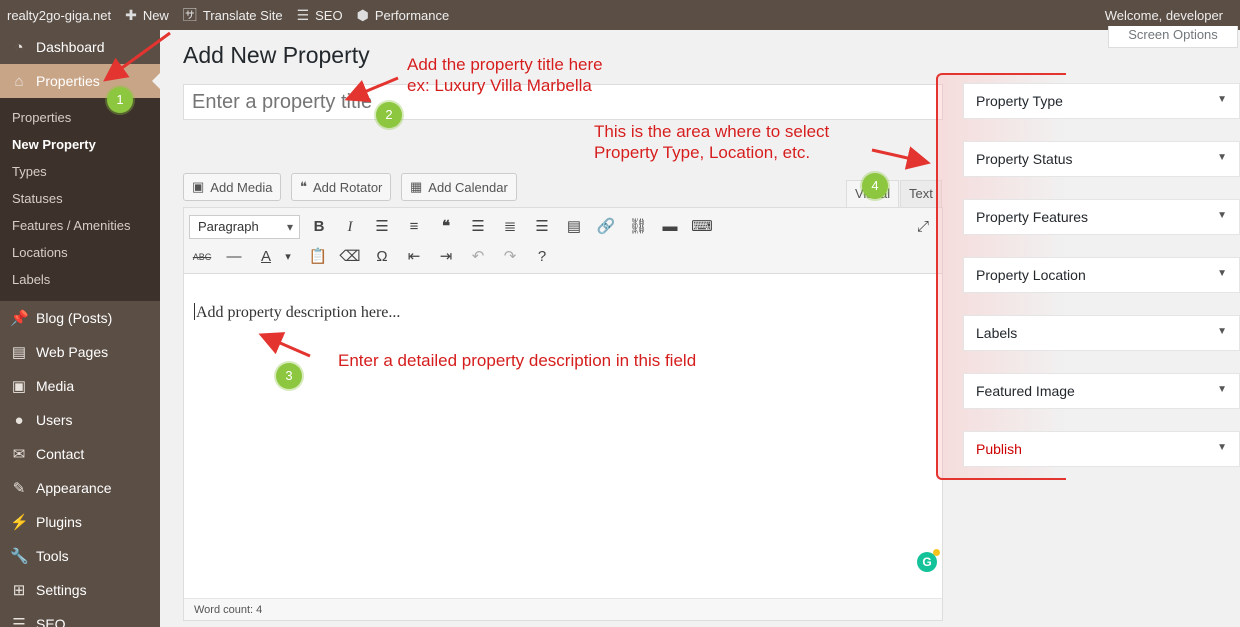  What do you see at coordinates (80, 144) in the screenshot?
I see `submenu-new-property: New Property` at bounding box center [80, 144].